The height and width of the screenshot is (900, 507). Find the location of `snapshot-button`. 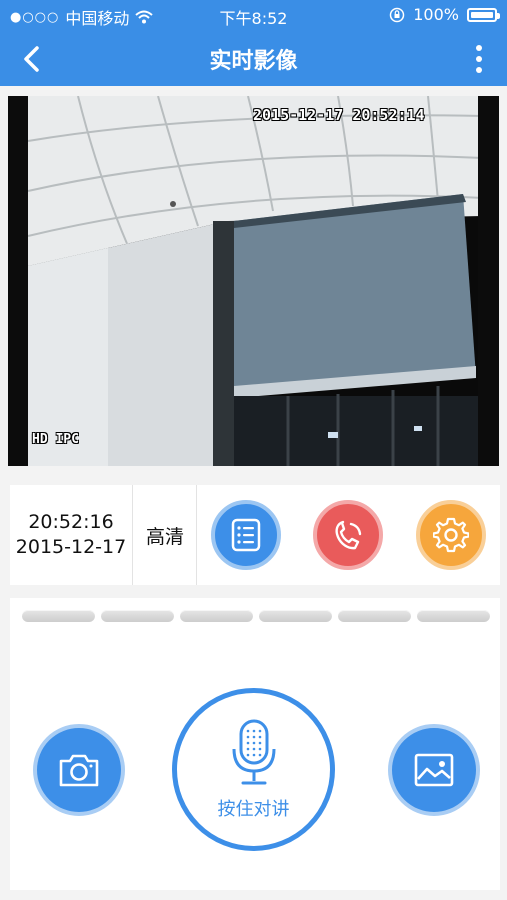

snapshot-button is located at coordinates (79, 770).